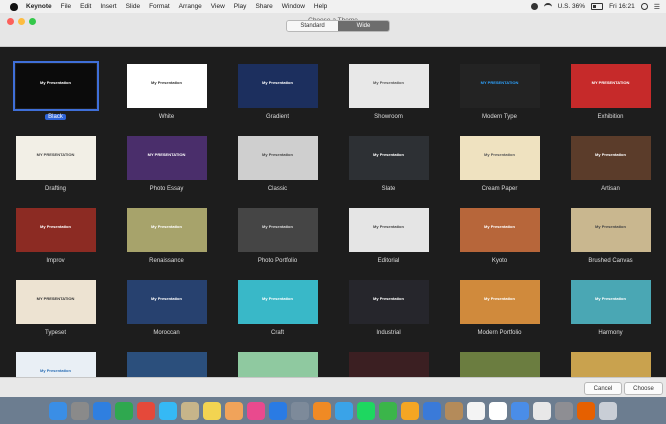  What do you see at coordinates (312, 26) in the screenshot?
I see `standard-segment: Standard` at bounding box center [312, 26].